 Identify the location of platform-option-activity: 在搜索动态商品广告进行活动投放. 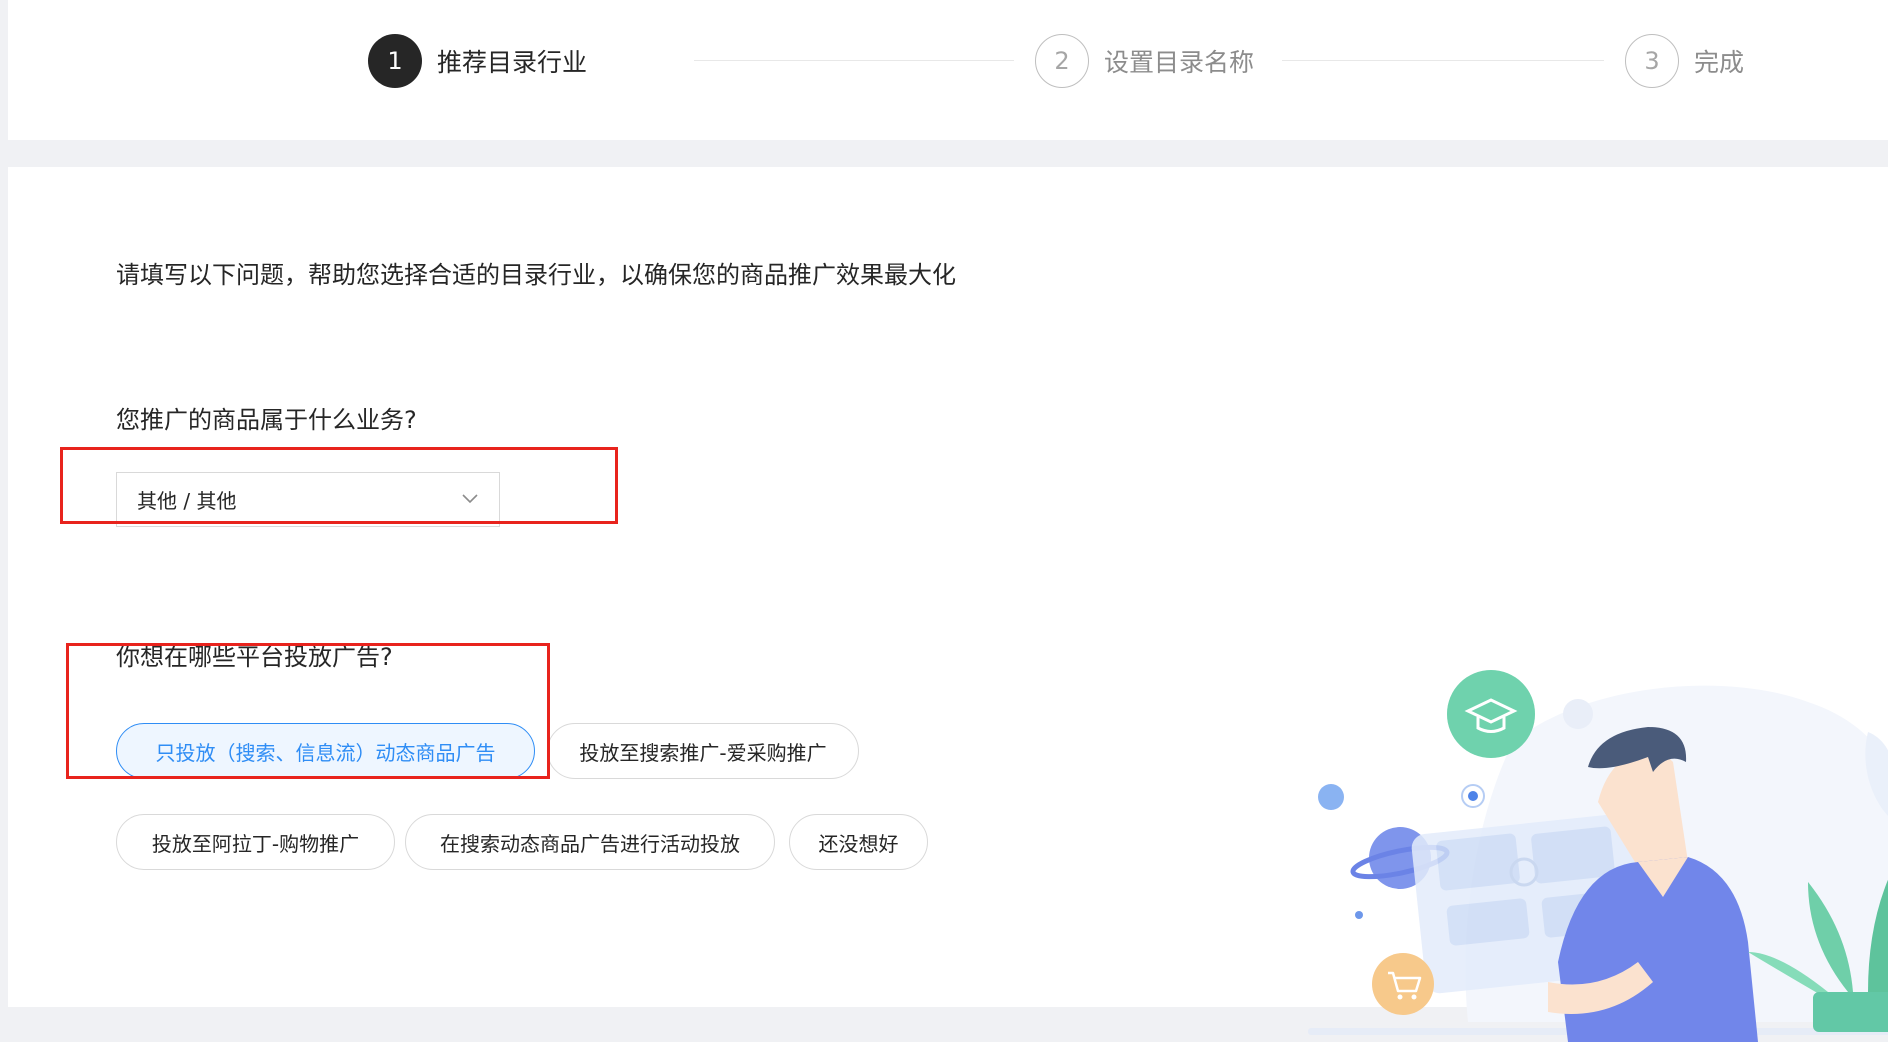
(590, 842).